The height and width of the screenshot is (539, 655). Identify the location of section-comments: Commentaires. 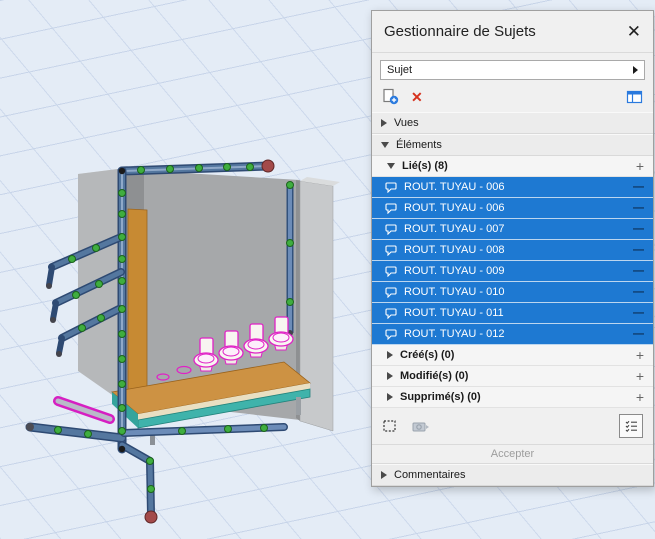
(512, 475).